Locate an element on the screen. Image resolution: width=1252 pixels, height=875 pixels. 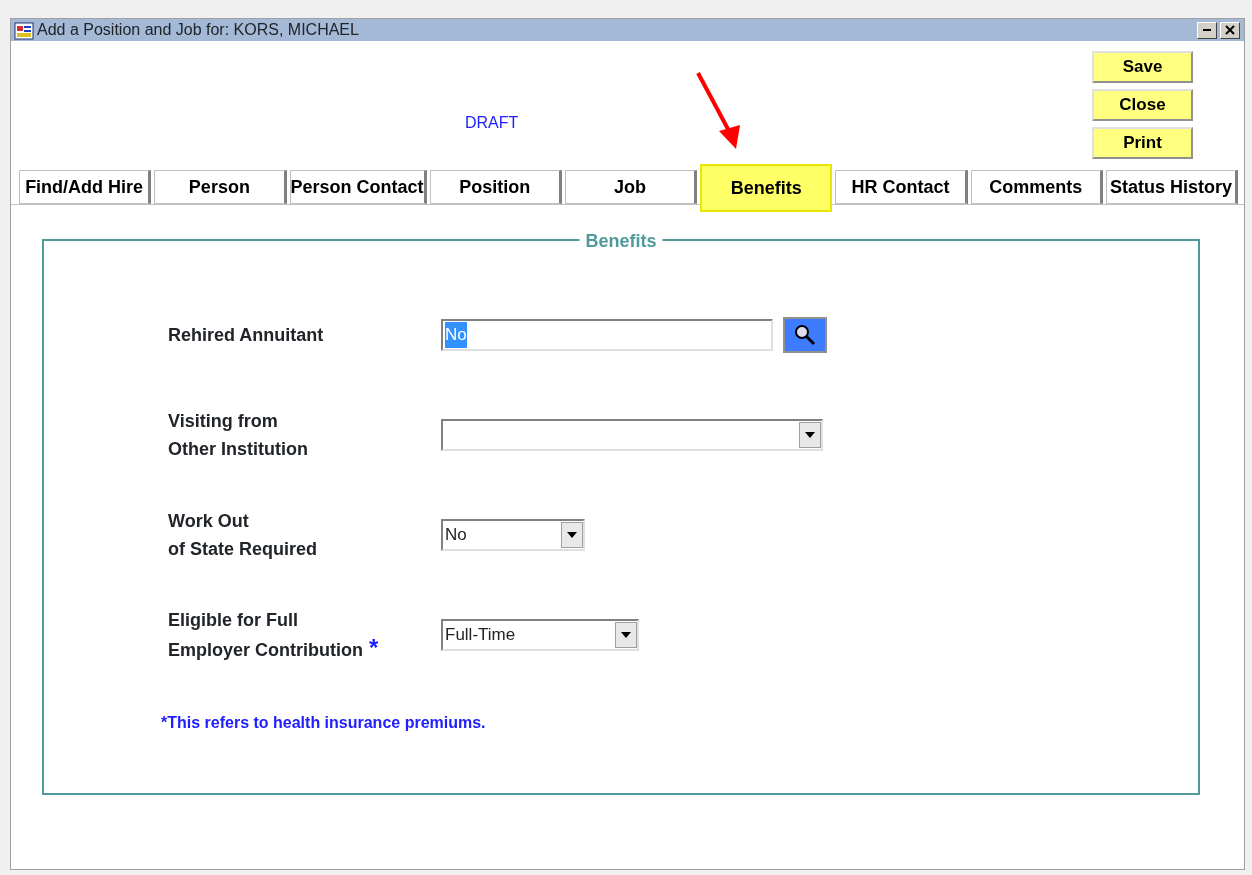
tab: Position is located at coordinates (495, 187).